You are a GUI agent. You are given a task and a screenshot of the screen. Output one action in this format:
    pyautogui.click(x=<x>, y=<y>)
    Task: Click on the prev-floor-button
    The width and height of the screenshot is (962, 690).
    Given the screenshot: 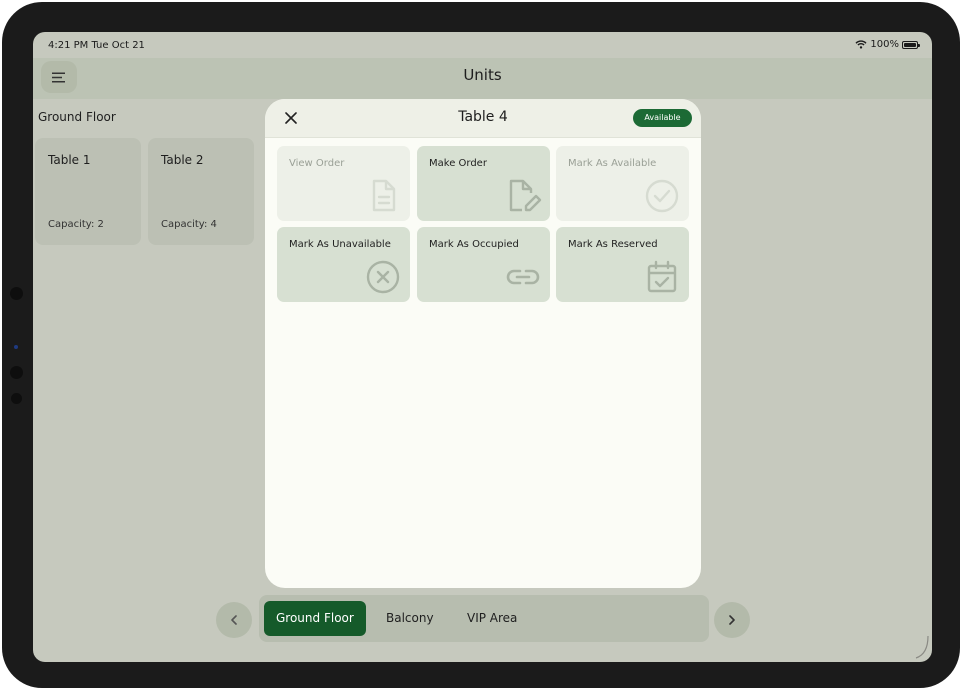 What is the action you would take?
    pyautogui.click(x=234, y=620)
    